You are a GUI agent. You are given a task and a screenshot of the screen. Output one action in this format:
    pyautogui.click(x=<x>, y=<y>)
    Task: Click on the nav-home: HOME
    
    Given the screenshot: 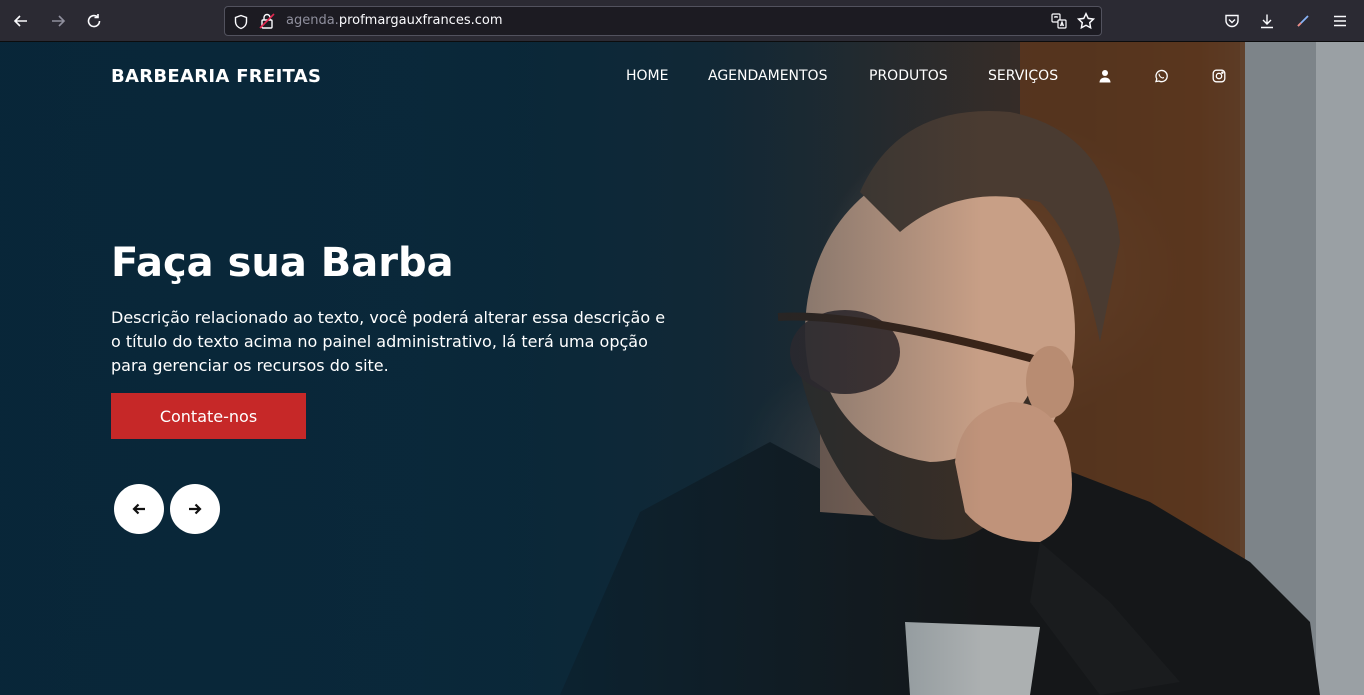 What is the action you would take?
    pyautogui.click(x=647, y=76)
    